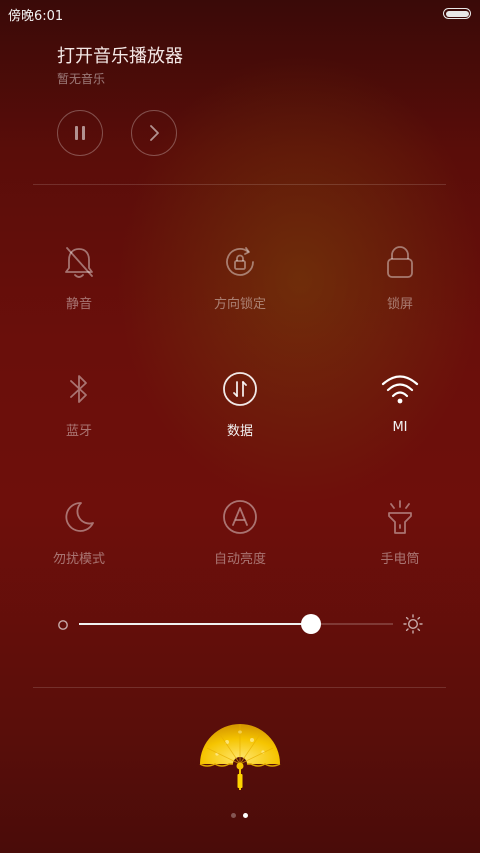 This screenshot has width=480, height=853. What do you see at coordinates (240, 389) in the screenshot?
I see `mobile-data-icon` at bounding box center [240, 389].